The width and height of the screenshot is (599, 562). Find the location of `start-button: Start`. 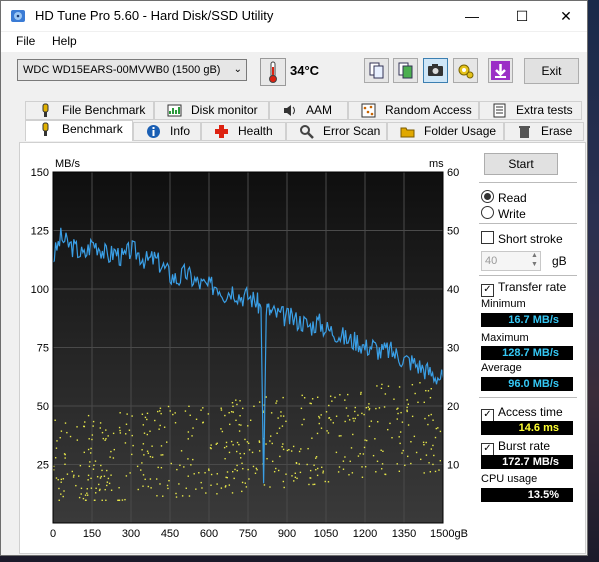

start-button: Start is located at coordinates (521, 164).